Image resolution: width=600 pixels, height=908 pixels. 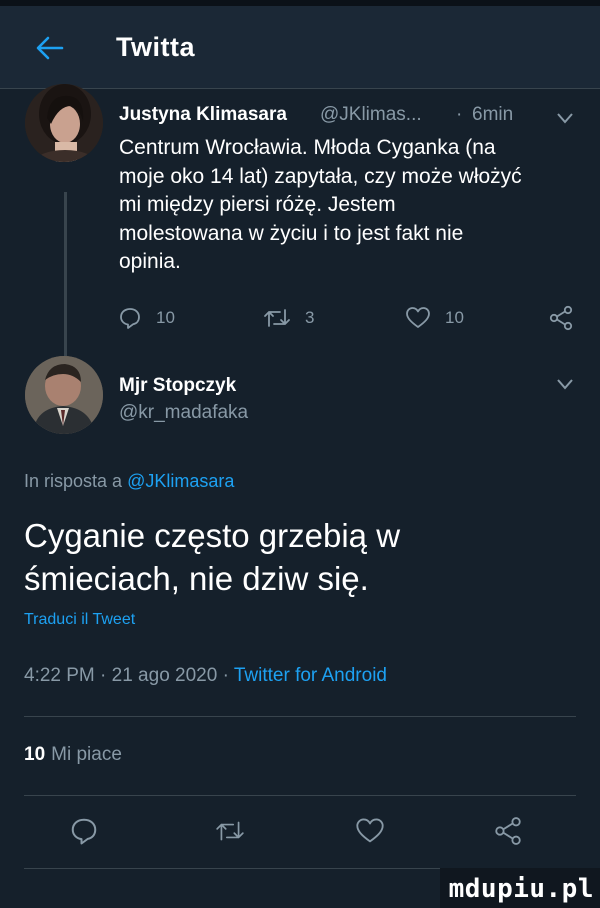 I want to click on tweet-time: 6min, so click(x=493, y=114).